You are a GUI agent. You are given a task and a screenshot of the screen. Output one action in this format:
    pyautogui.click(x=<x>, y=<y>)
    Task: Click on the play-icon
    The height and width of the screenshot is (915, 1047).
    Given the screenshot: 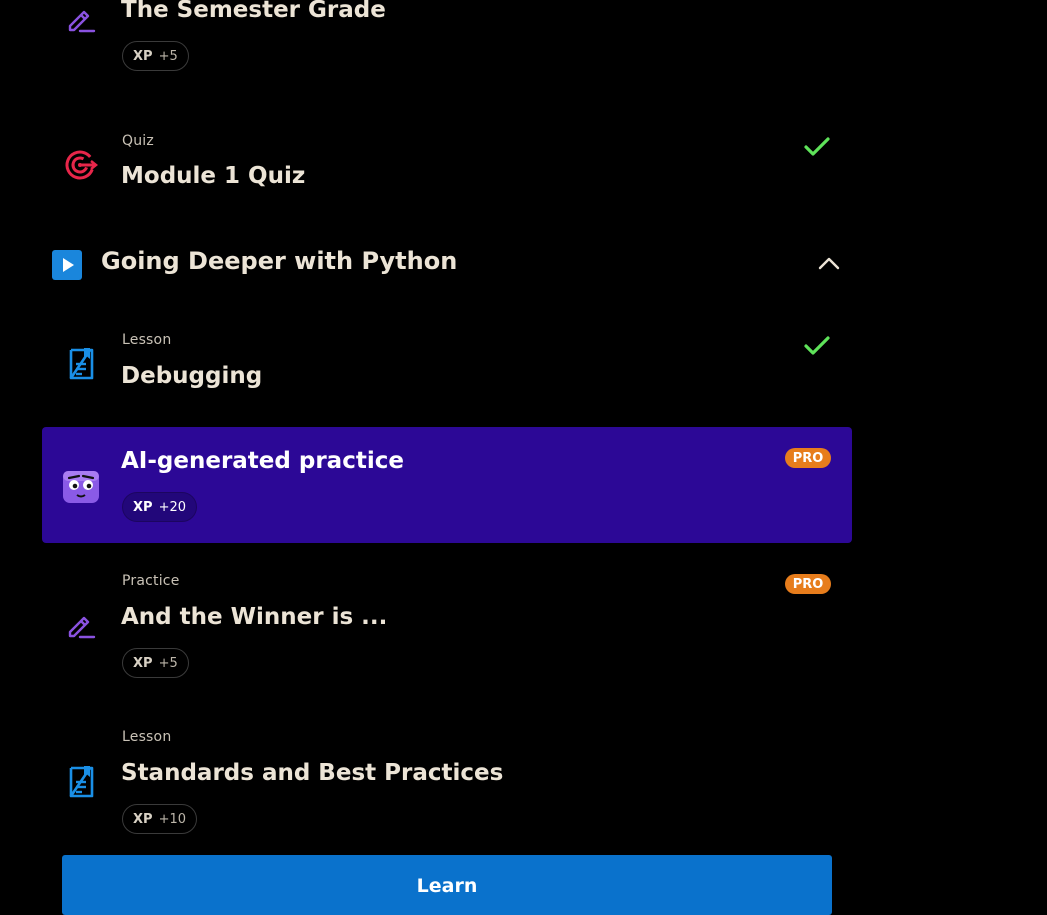 What is the action you would take?
    pyautogui.click(x=67, y=265)
    